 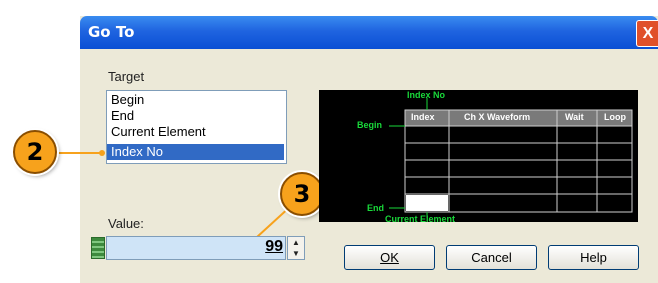 What do you see at coordinates (615, 117) in the screenshot?
I see `diagram-col-loop: Loop` at bounding box center [615, 117].